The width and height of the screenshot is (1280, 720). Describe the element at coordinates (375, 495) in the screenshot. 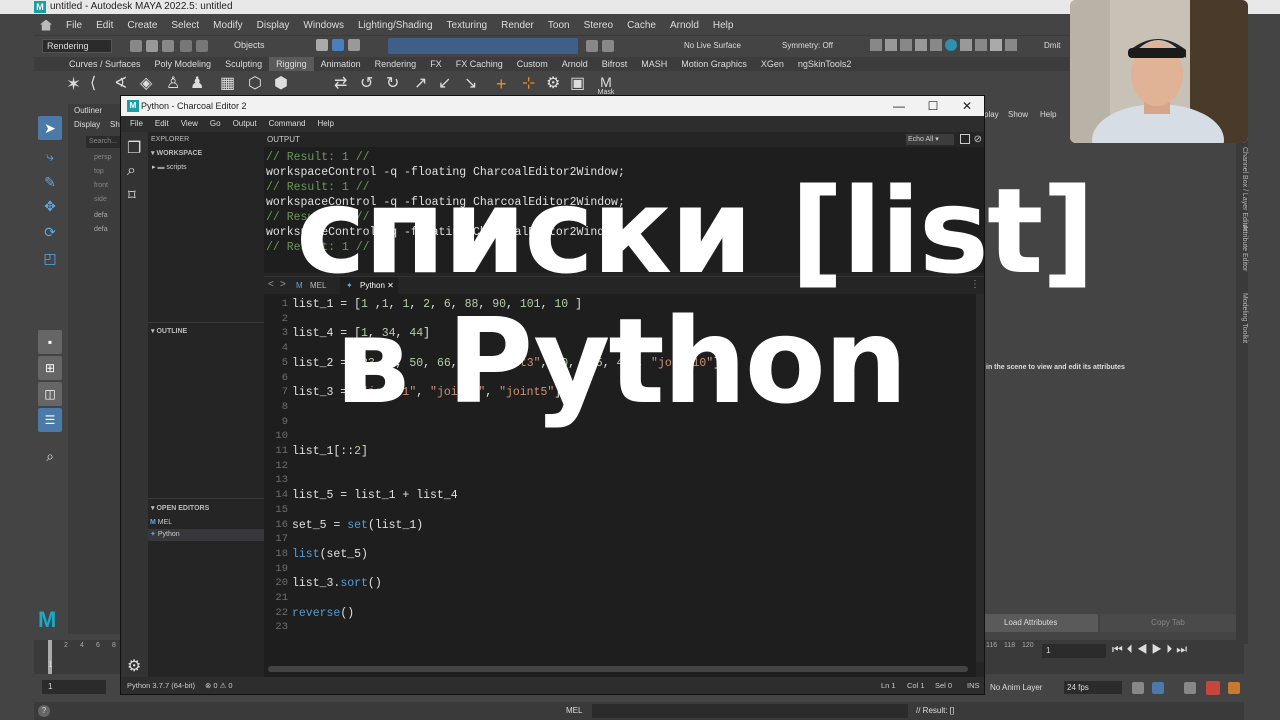

I see `code-line: list_5 = list_1 + list_4` at that location.